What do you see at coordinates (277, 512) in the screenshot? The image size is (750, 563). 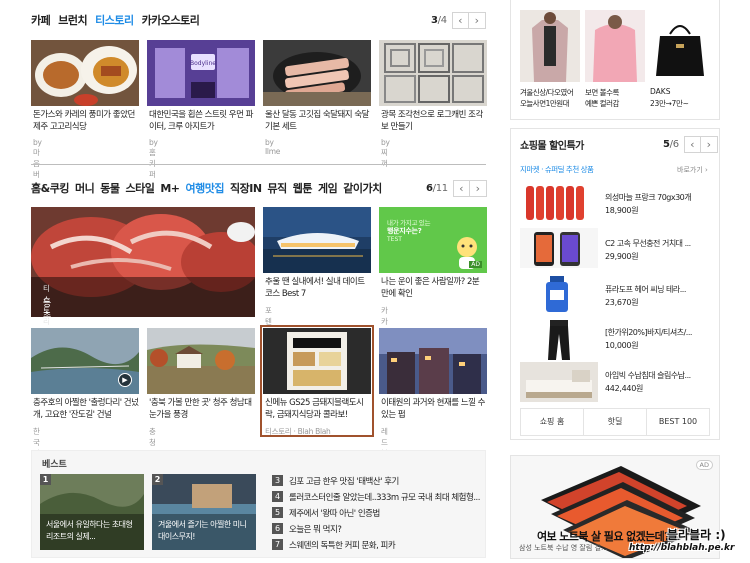 I see `rank-badge: 5` at bounding box center [277, 512].